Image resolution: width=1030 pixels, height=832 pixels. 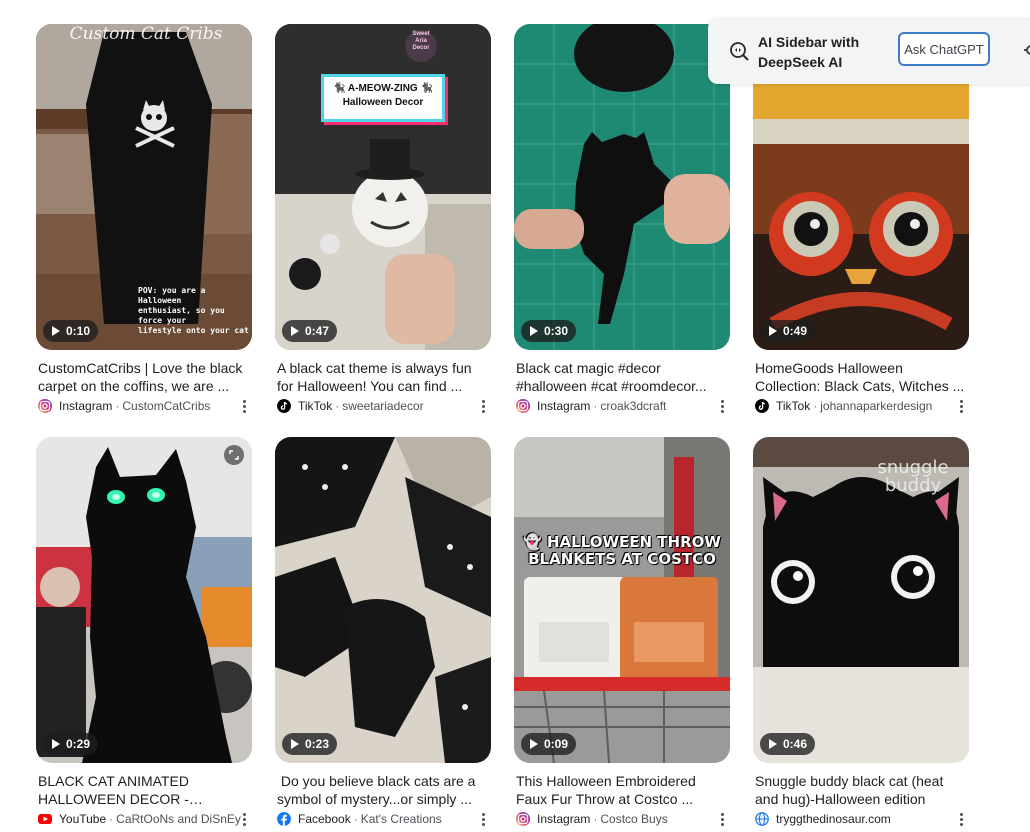 What do you see at coordinates (809, 42) in the screenshot?
I see `popup-title-line: AI Sidebar with` at bounding box center [809, 42].